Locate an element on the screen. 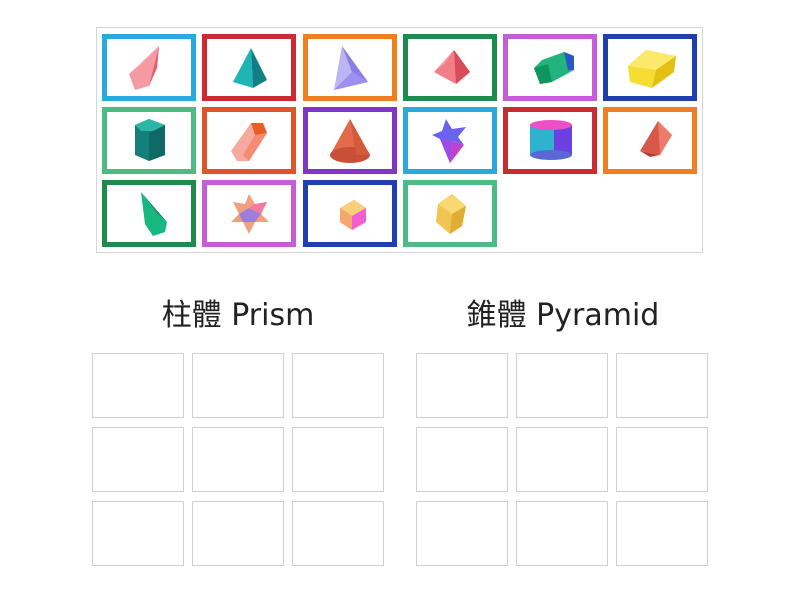 The height and width of the screenshot is (600, 800). tile-pentagonal-pyramid is located at coordinates (149, 67).